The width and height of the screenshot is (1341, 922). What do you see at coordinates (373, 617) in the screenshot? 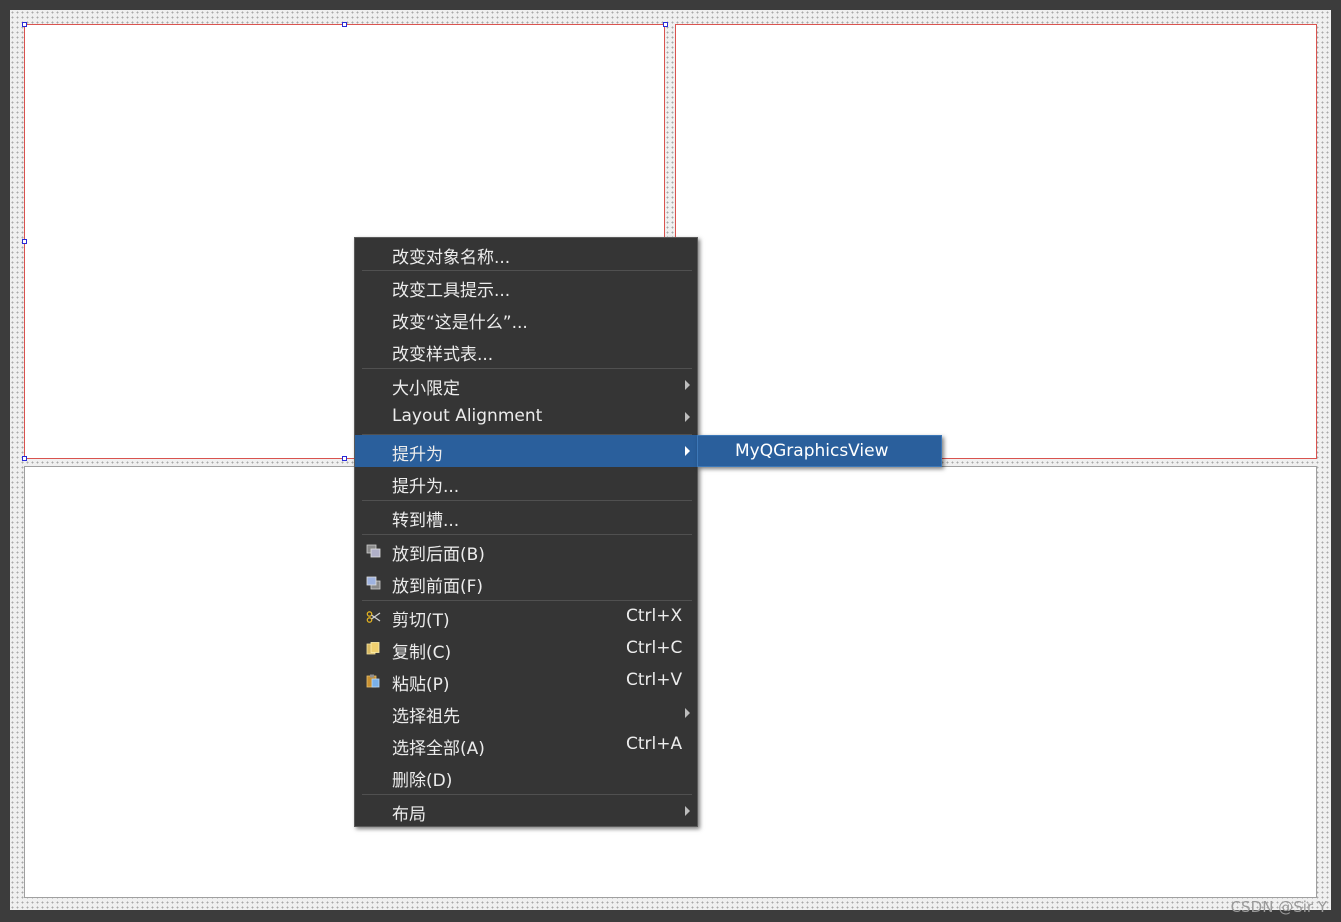
I see `scissors-icon` at bounding box center [373, 617].